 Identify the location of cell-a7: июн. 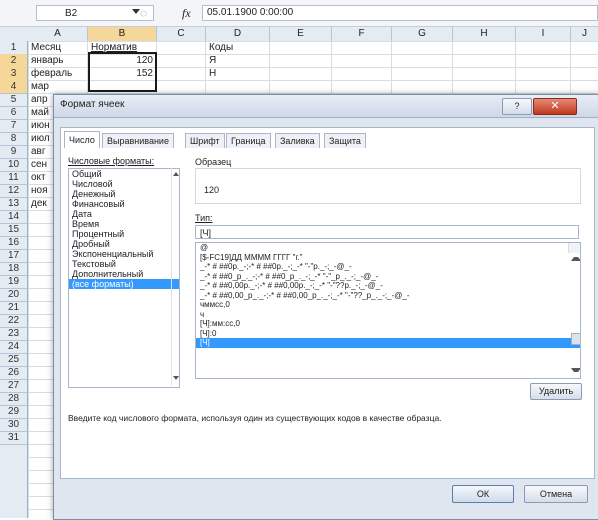
(40, 125).